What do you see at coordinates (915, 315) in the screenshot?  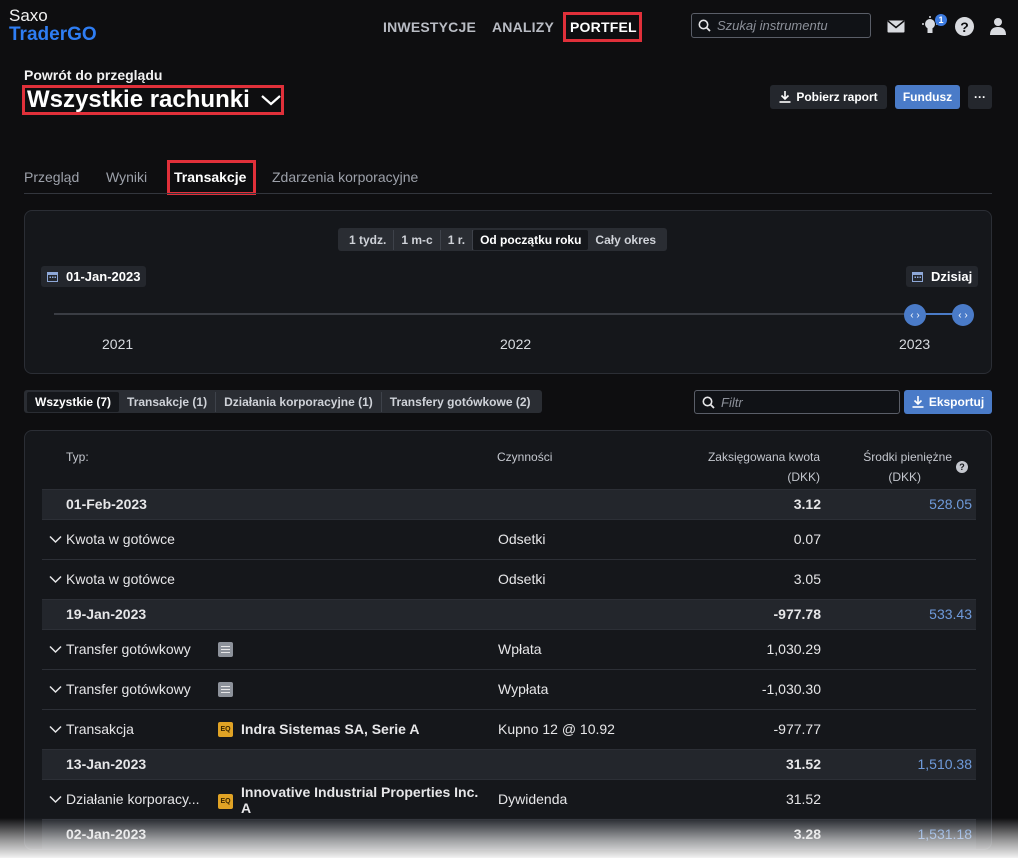 I see `timeline-start-handle: ‹ ›` at bounding box center [915, 315].